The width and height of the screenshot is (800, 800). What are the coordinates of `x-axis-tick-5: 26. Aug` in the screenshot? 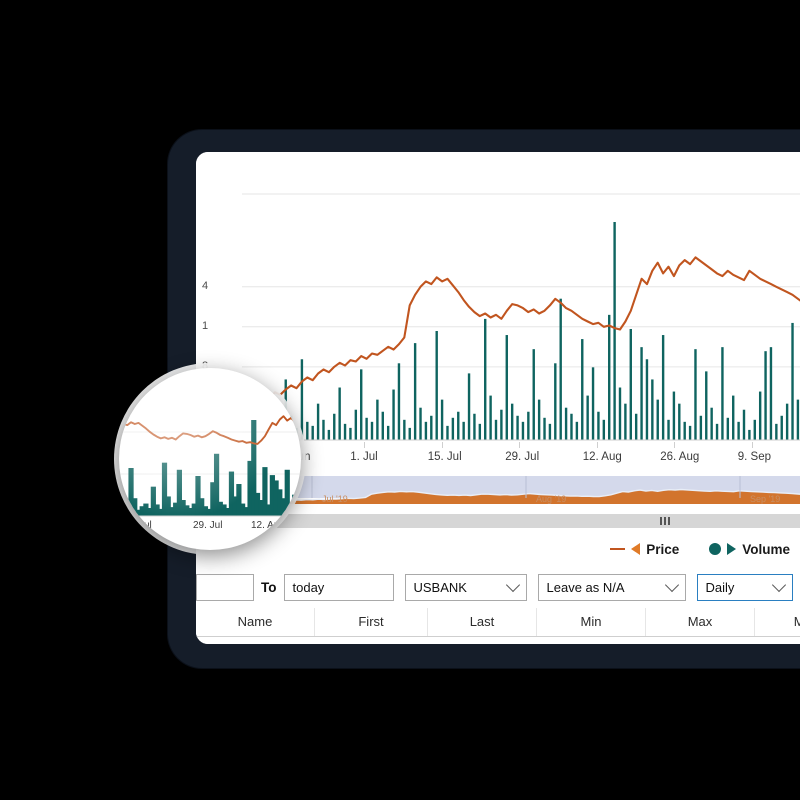 It's located at (680, 457).